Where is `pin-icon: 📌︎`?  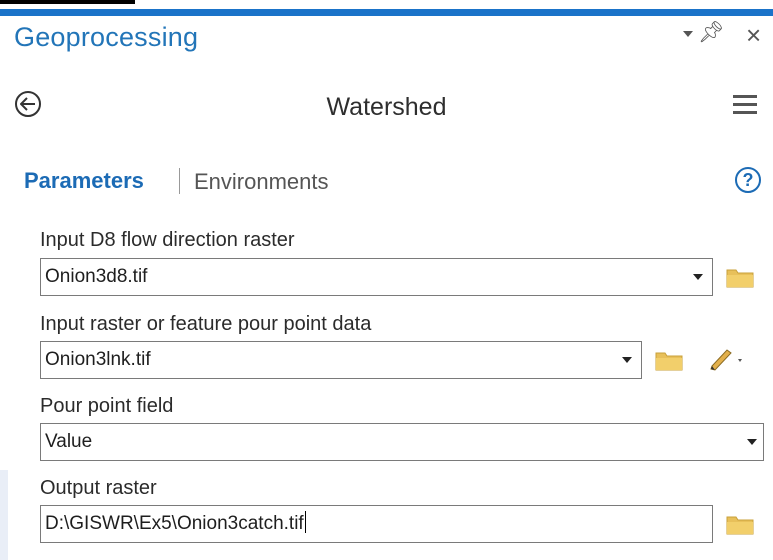 pin-icon: 📌︎ is located at coordinates (711, 33).